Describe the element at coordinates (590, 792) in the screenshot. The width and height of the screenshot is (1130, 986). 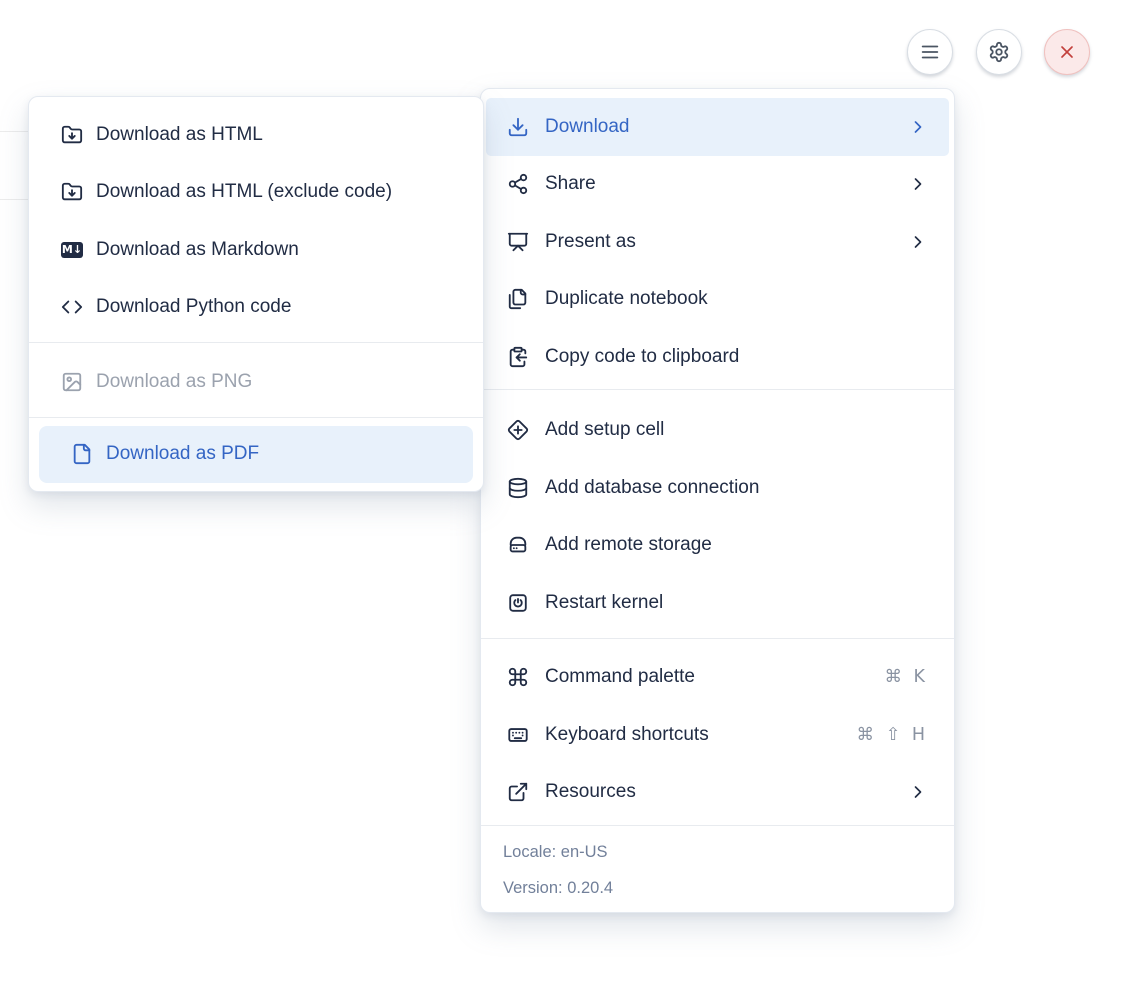
I see `menu-item-label: Resources` at that location.